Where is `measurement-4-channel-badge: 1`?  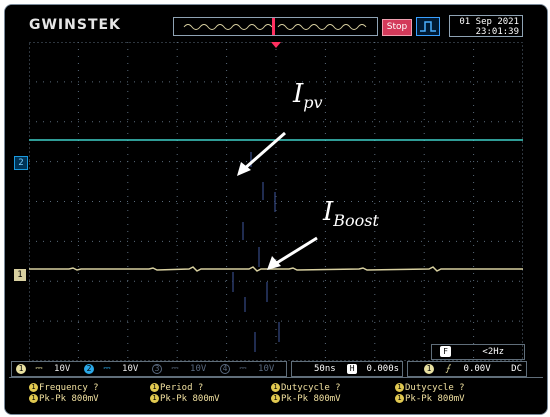
measurement-4-channel-badge: 1 is located at coordinates (399, 387).